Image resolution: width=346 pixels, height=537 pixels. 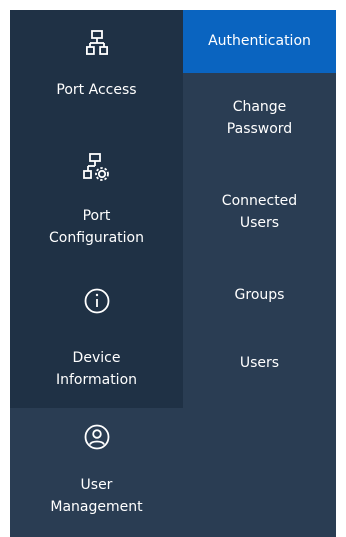 I want to click on nav-item-user-management-label: User Management, so click(x=96, y=496).